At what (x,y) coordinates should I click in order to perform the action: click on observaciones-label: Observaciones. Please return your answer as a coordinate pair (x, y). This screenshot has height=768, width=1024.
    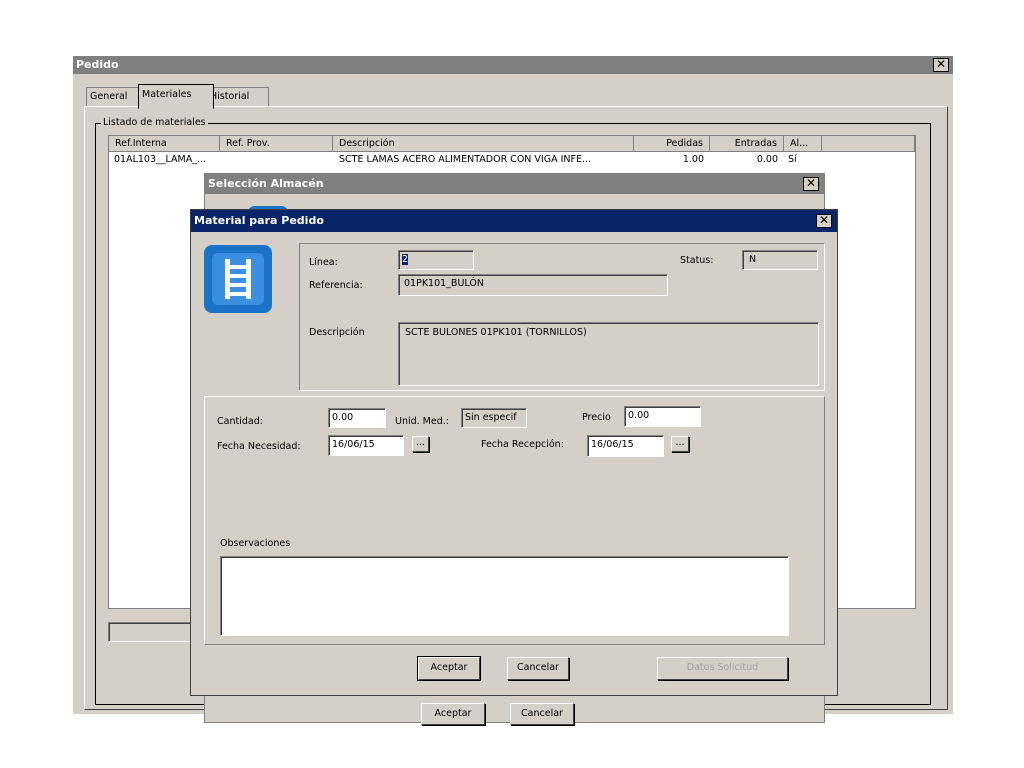
    Looking at the image, I should click on (255, 543).